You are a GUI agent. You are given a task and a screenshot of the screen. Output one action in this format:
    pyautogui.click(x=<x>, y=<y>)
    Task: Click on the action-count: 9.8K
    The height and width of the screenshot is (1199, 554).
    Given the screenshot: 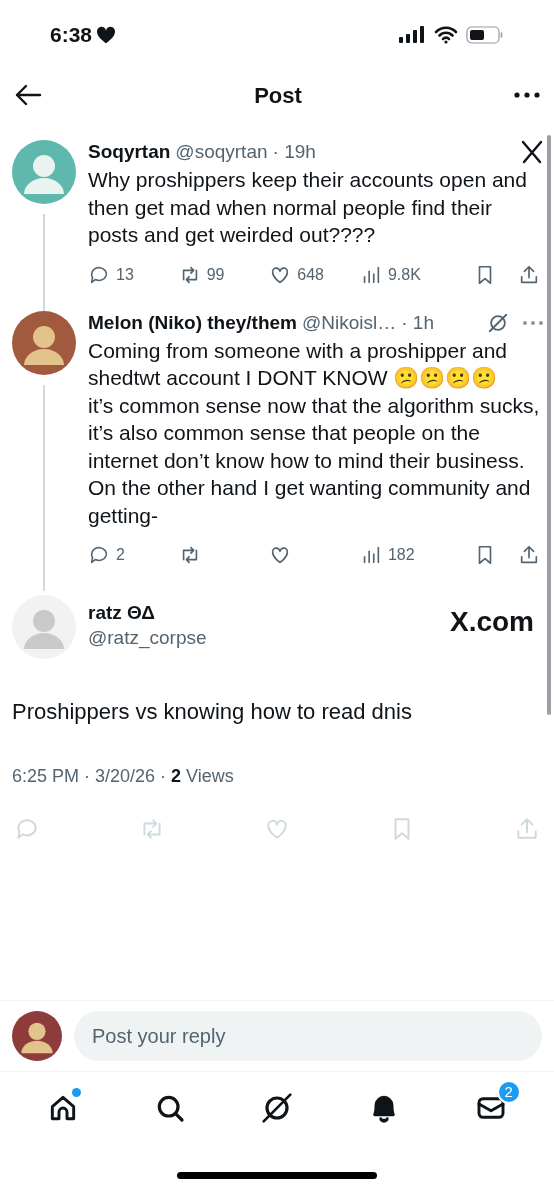 What is the action you would take?
    pyautogui.click(x=404, y=274)
    